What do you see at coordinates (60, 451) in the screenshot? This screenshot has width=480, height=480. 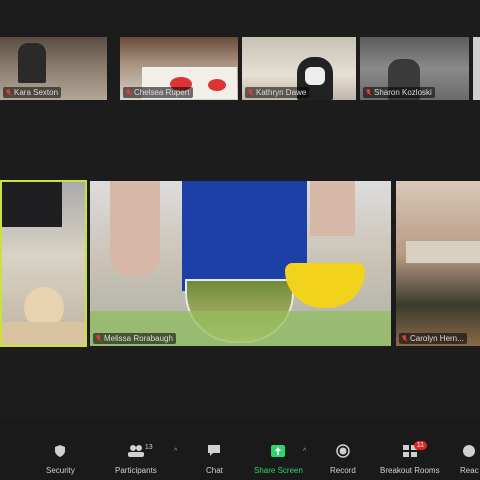 I see `shield-icon` at bounding box center [60, 451].